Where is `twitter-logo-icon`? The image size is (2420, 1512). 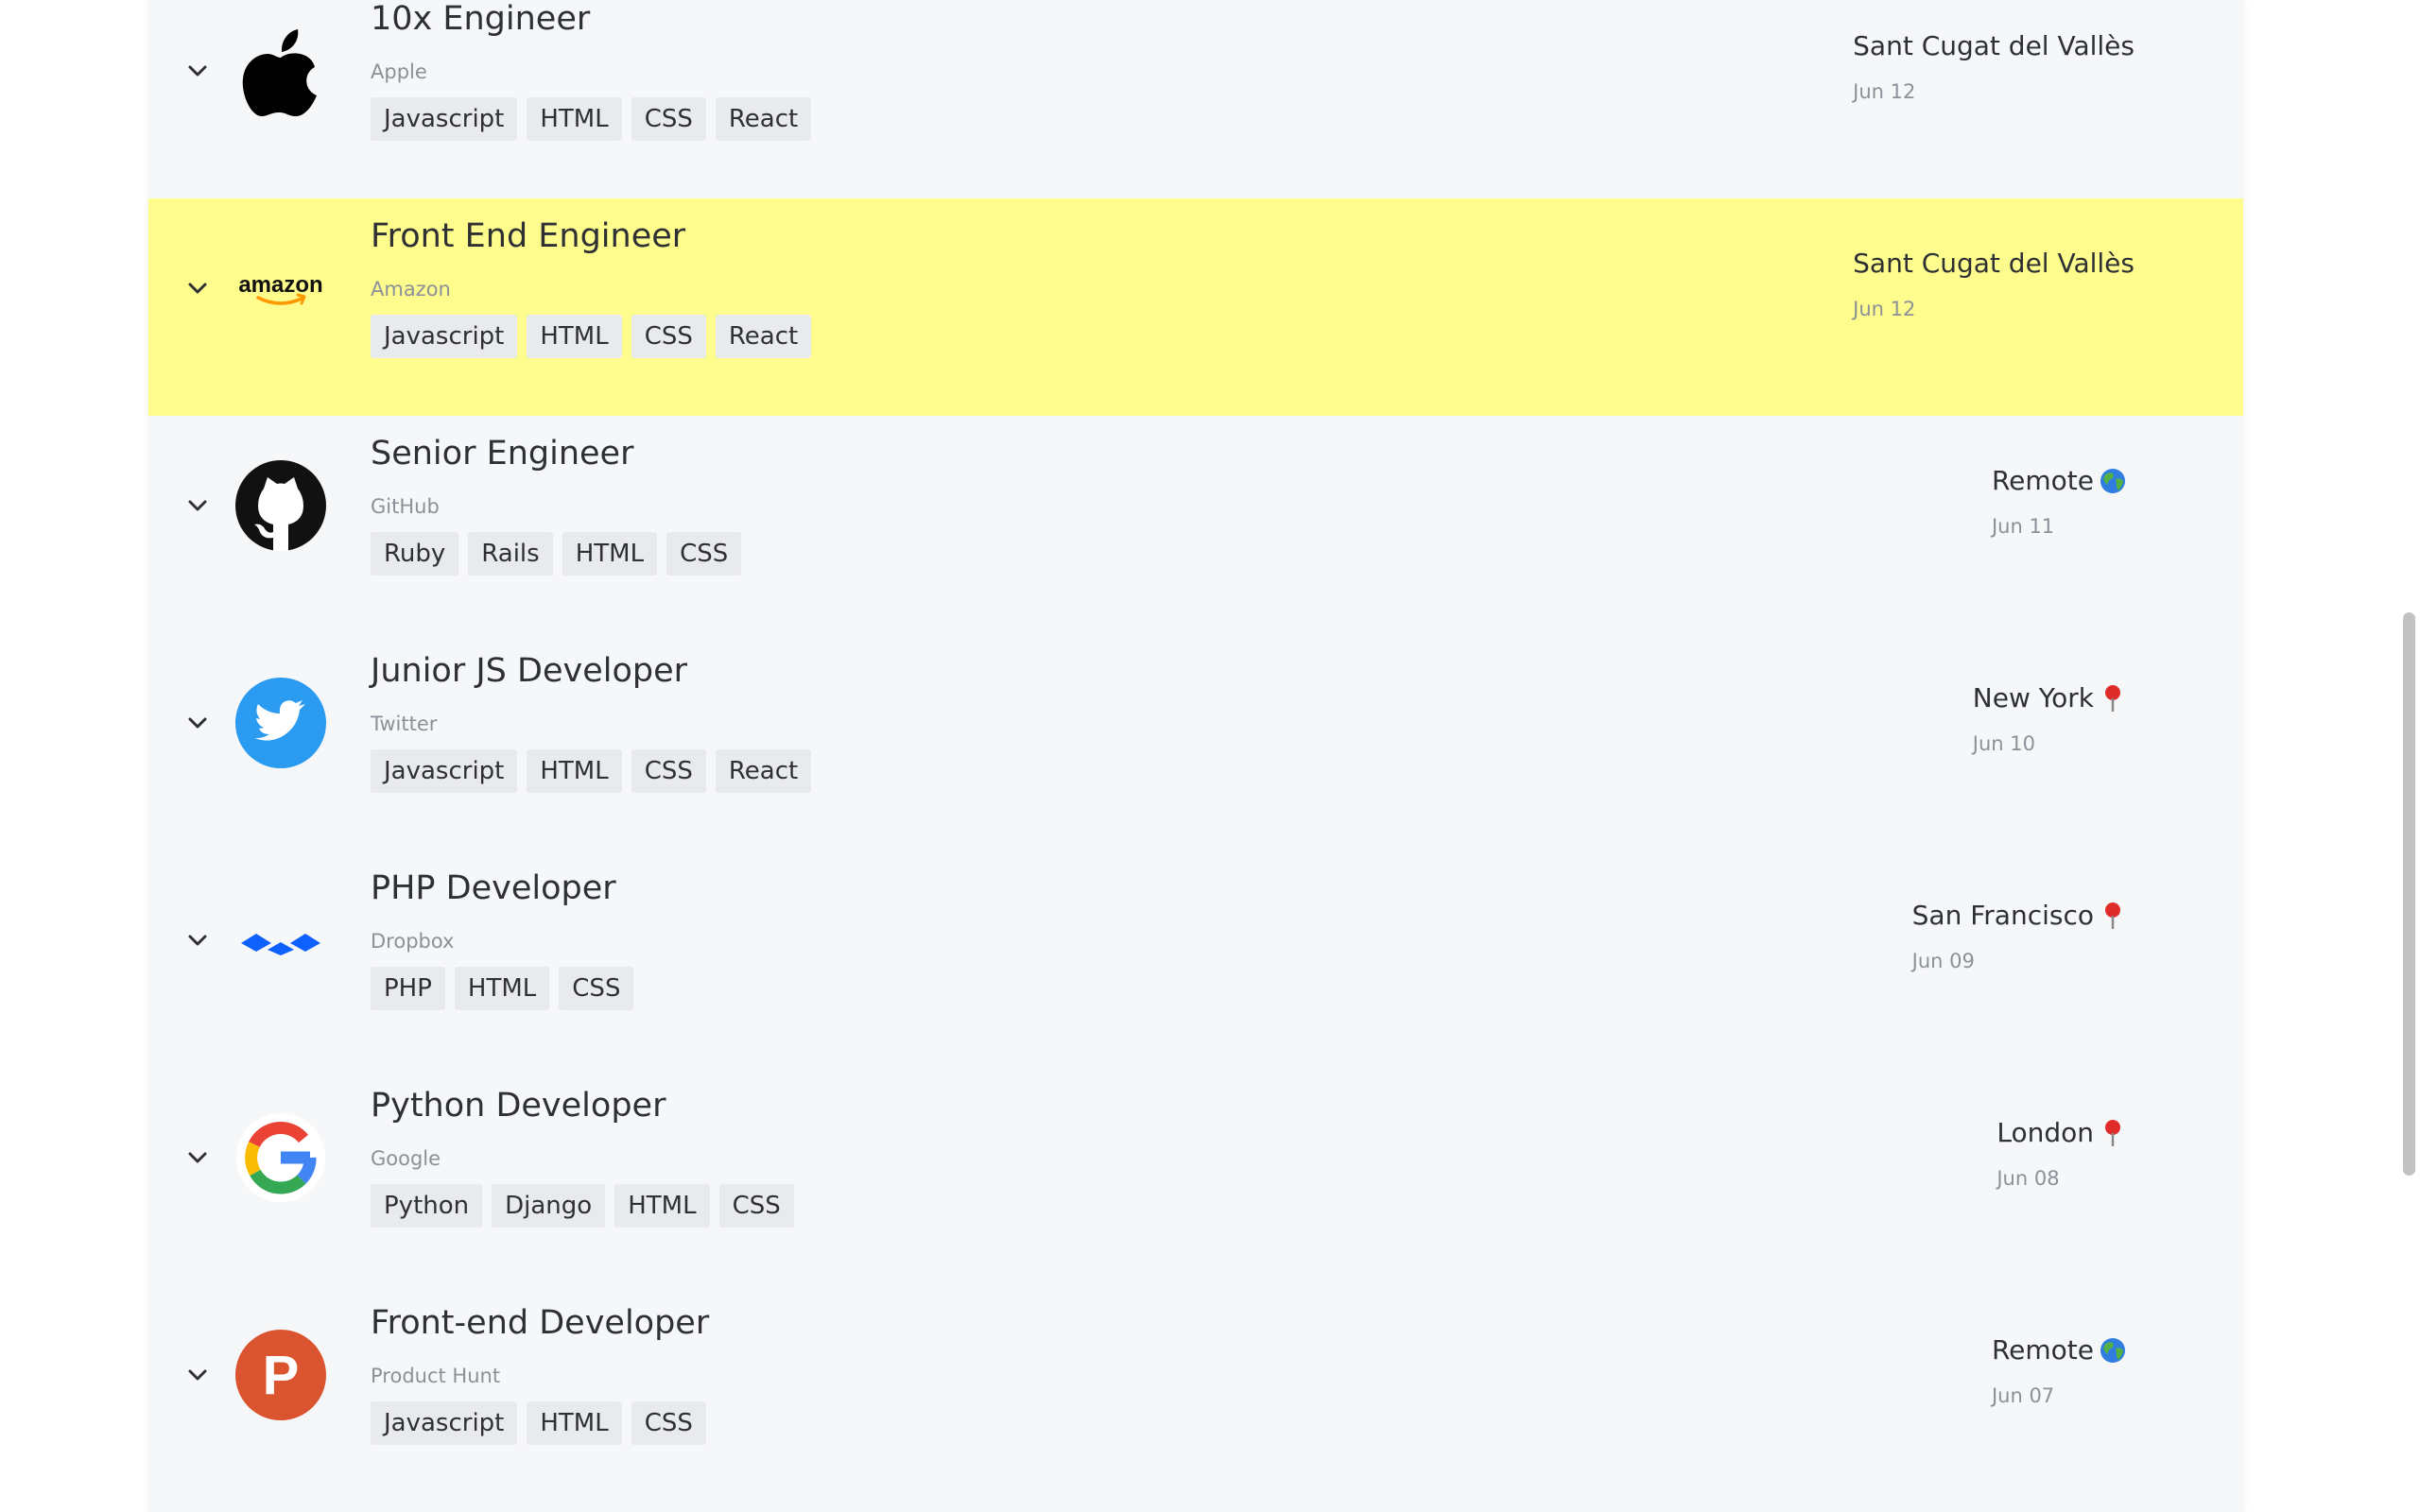 twitter-logo-icon is located at coordinates (280, 723).